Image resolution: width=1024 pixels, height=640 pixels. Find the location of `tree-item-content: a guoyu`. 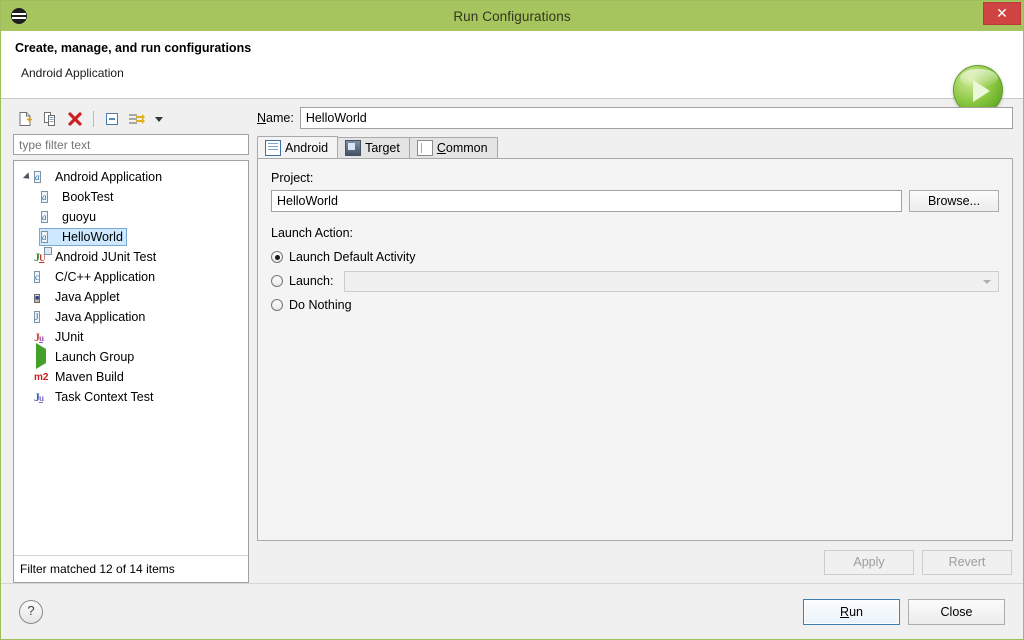

tree-item-content: a guoyu is located at coordinates (69, 217).